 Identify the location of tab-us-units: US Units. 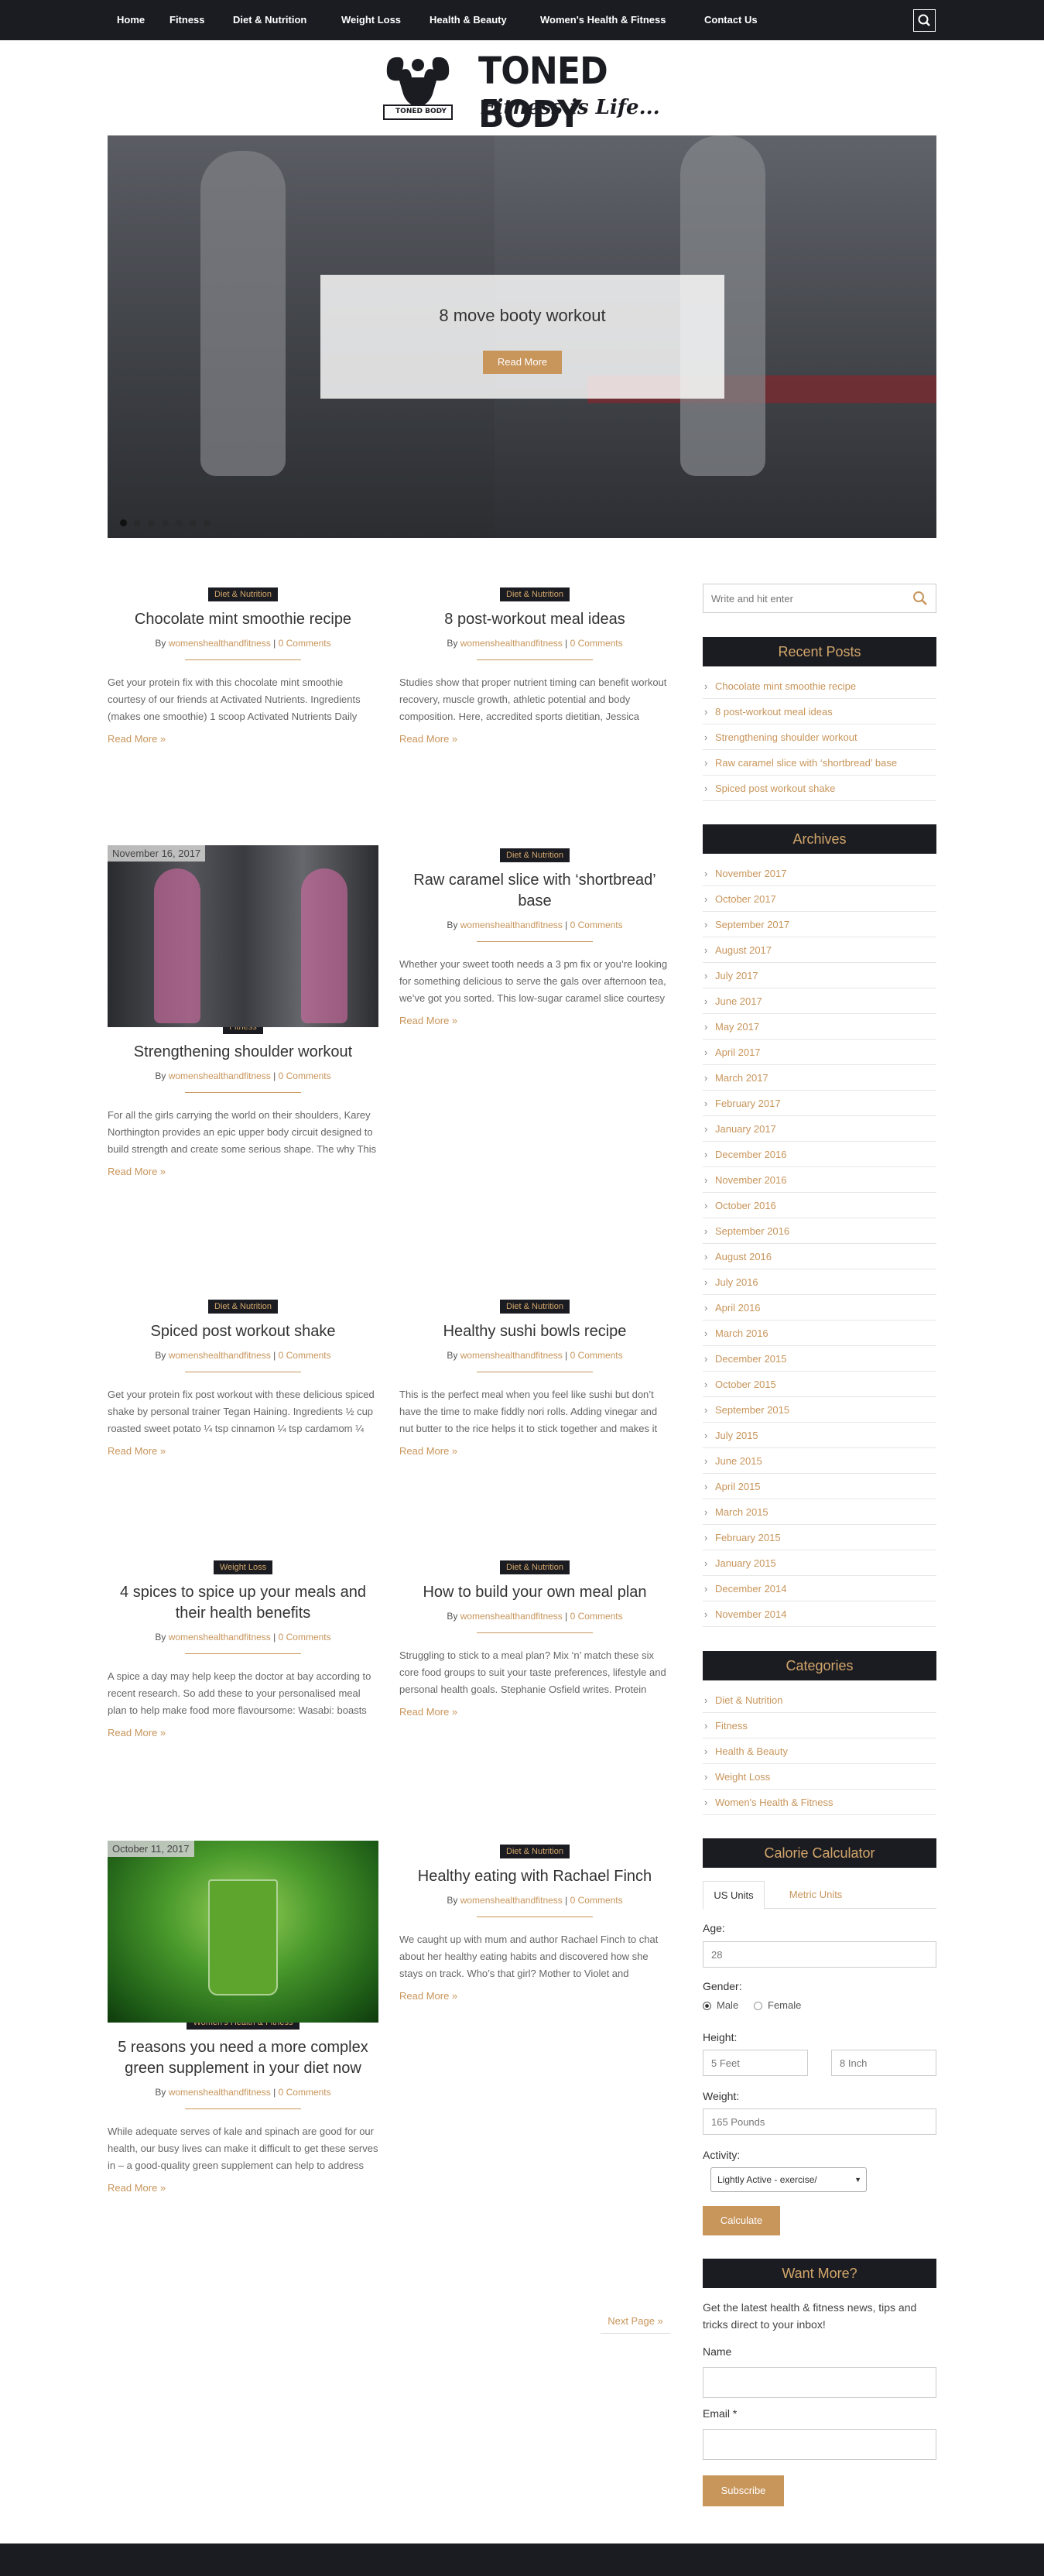
(734, 1895).